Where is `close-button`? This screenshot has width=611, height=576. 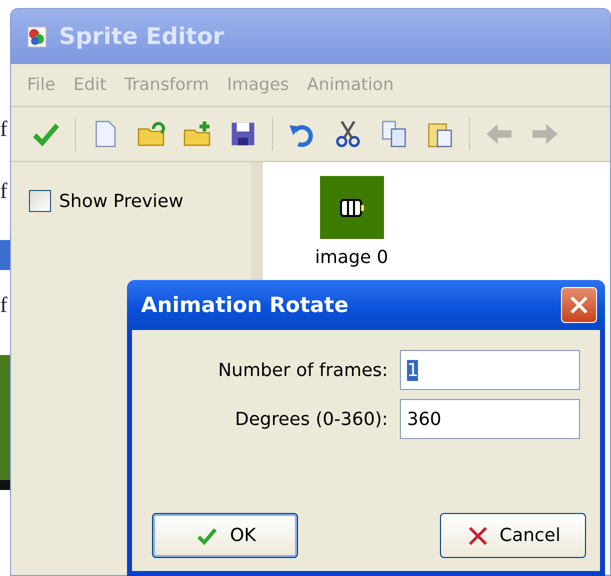 close-button is located at coordinates (579, 305).